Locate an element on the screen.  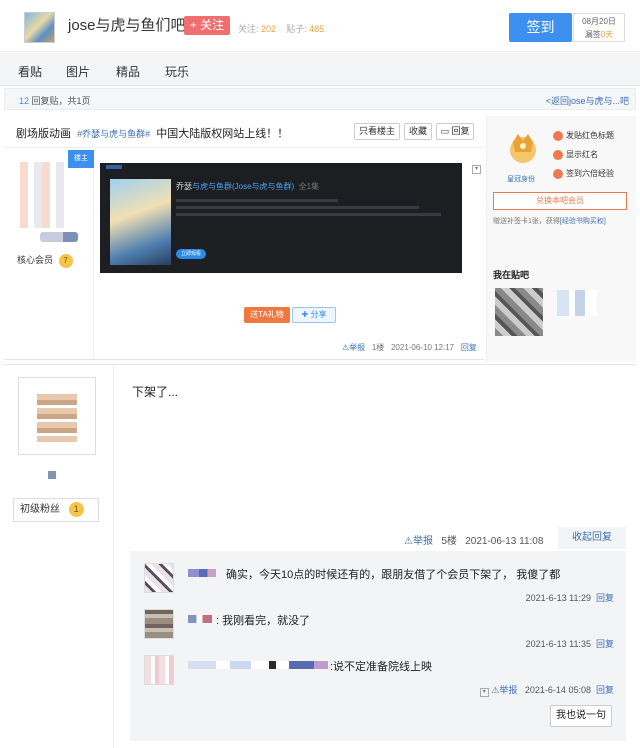
reply-count-number: 12 is located at coordinates (24, 101).